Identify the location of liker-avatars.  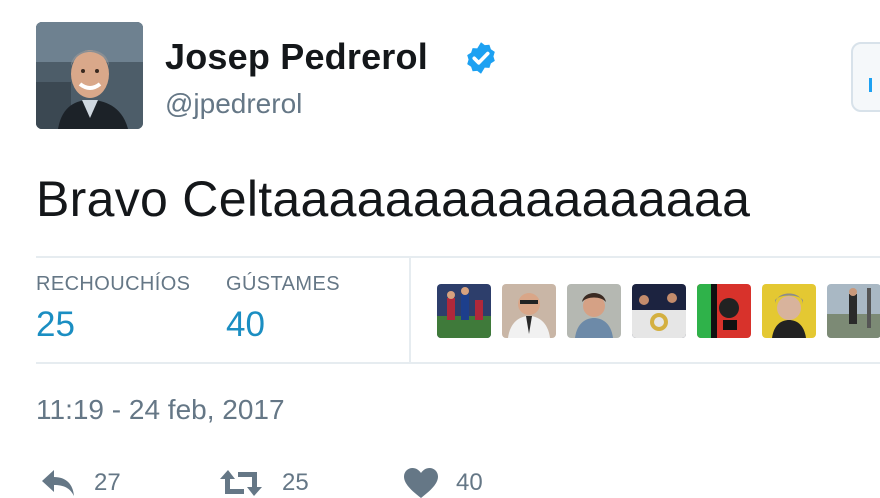
(658, 311).